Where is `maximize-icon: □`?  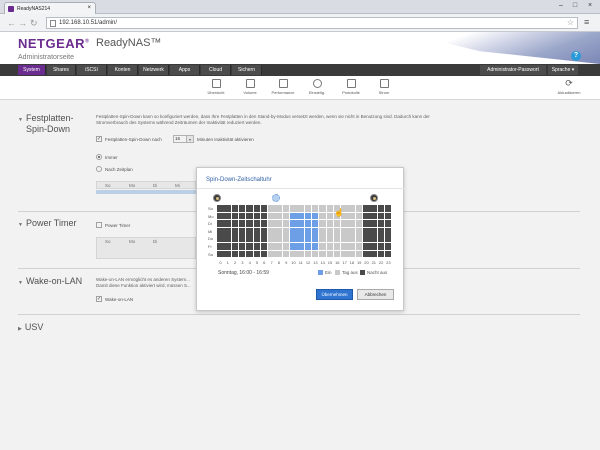 maximize-icon: □ is located at coordinates (575, 6).